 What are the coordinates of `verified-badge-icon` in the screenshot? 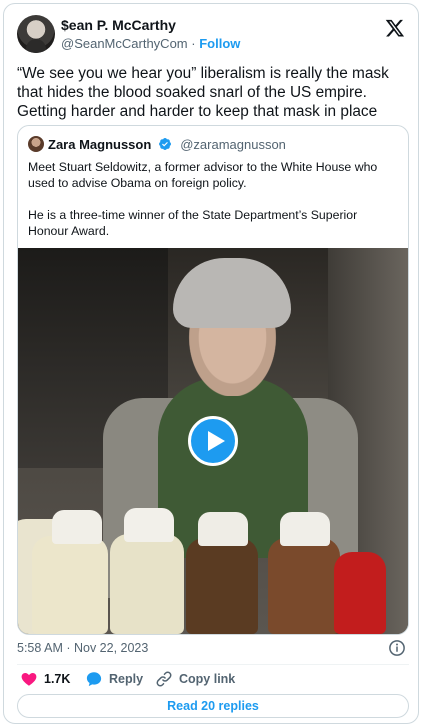 It's located at (164, 144).